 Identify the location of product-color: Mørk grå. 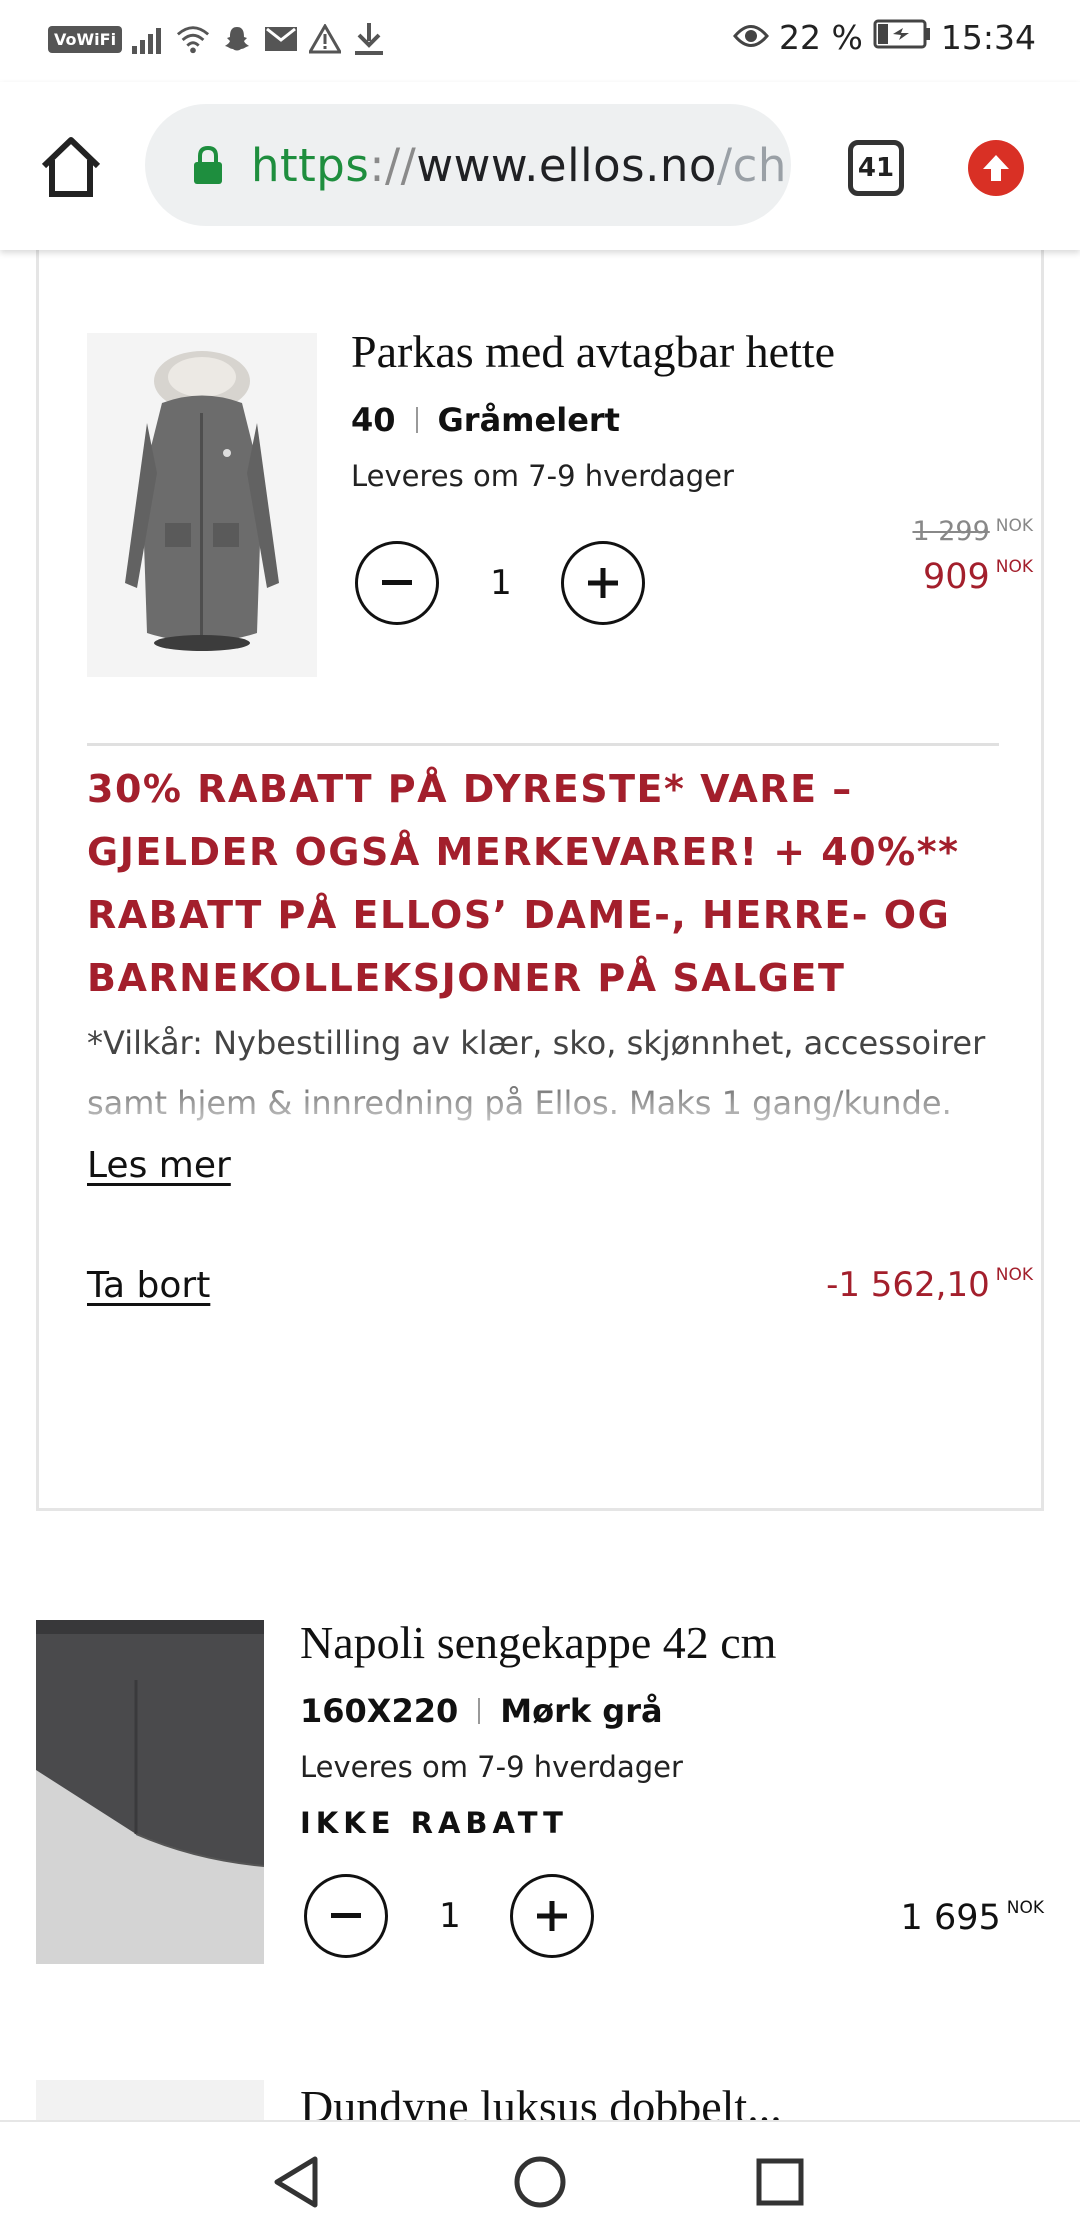
(581, 1711).